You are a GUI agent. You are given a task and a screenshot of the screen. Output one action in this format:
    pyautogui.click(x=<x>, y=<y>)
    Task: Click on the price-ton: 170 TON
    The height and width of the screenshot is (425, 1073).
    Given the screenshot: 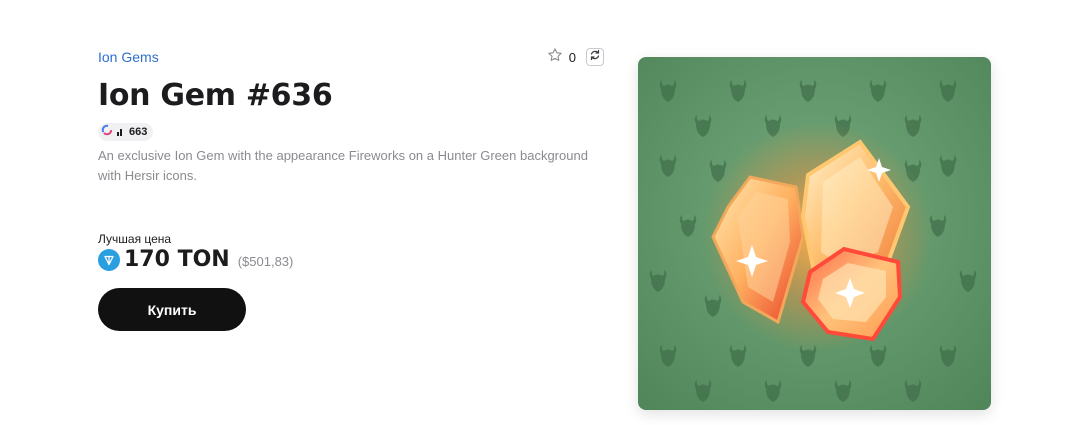 What is the action you would take?
    pyautogui.click(x=177, y=259)
    